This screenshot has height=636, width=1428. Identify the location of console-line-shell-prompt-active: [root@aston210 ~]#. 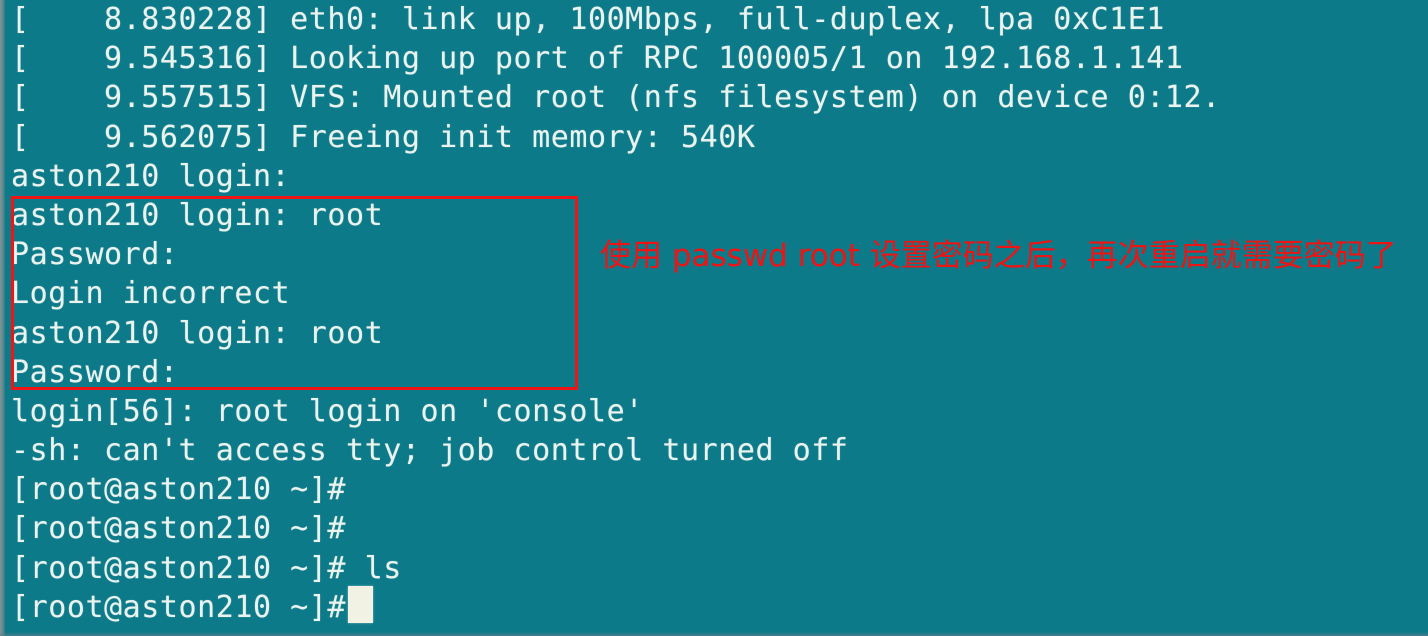
(716, 607).